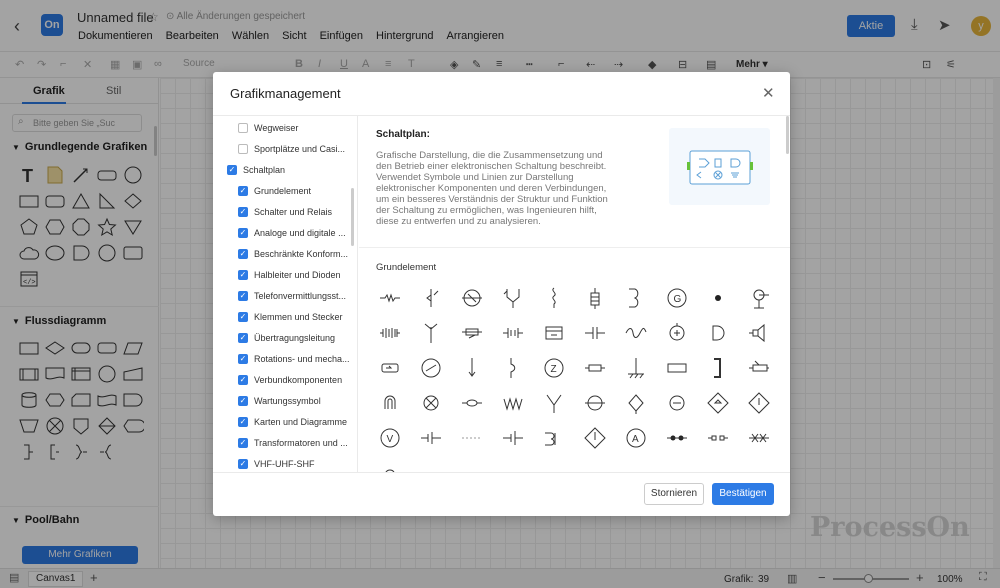  What do you see at coordinates (758, 463) in the screenshot?
I see `line-partial-symbol` at bounding box center [758, 463].